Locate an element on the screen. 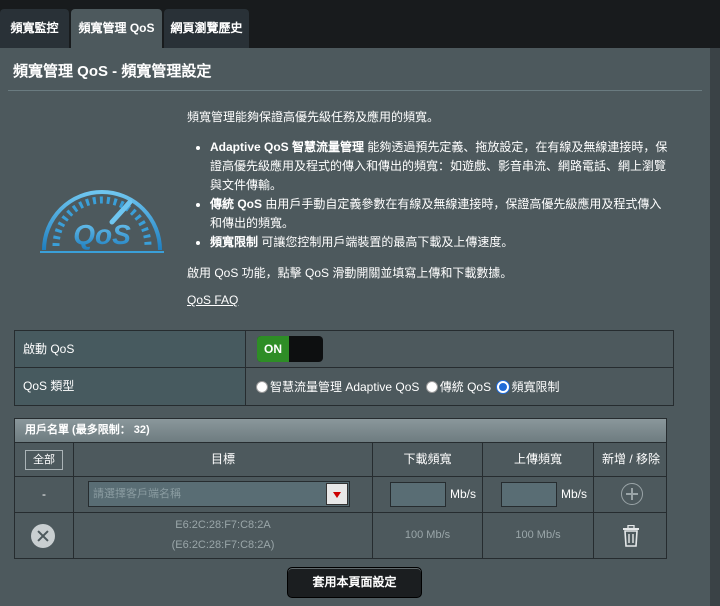  upload-unit: Mb/s is located at coordinates (574, 494).